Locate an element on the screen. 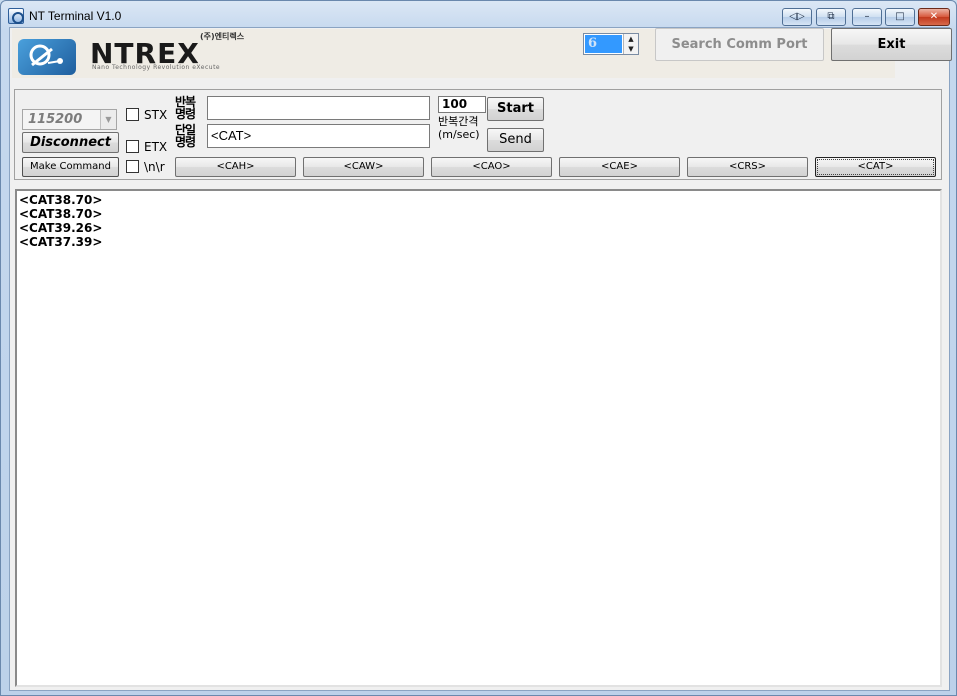 This screenshot has width=957, height=696. left-right-icon: ◁▷ is located at coordinates (797, 17).